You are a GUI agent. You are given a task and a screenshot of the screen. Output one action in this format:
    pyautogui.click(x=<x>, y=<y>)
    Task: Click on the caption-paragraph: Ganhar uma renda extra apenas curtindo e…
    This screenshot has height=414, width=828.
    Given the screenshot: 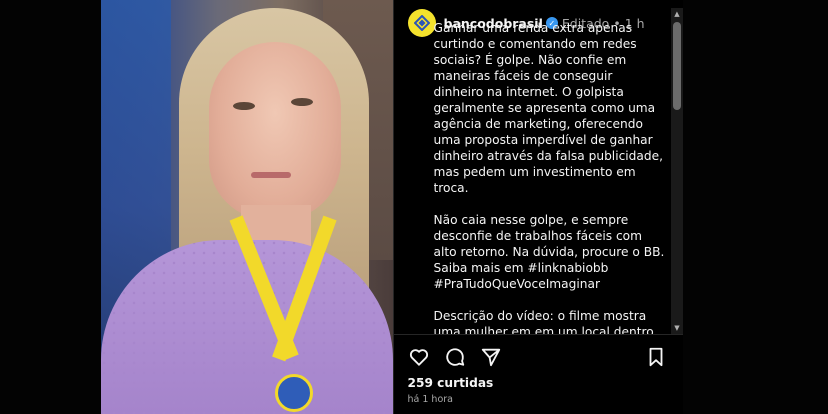 What is the action you would take?
    pyautogui.click(x=548, y=108)
    